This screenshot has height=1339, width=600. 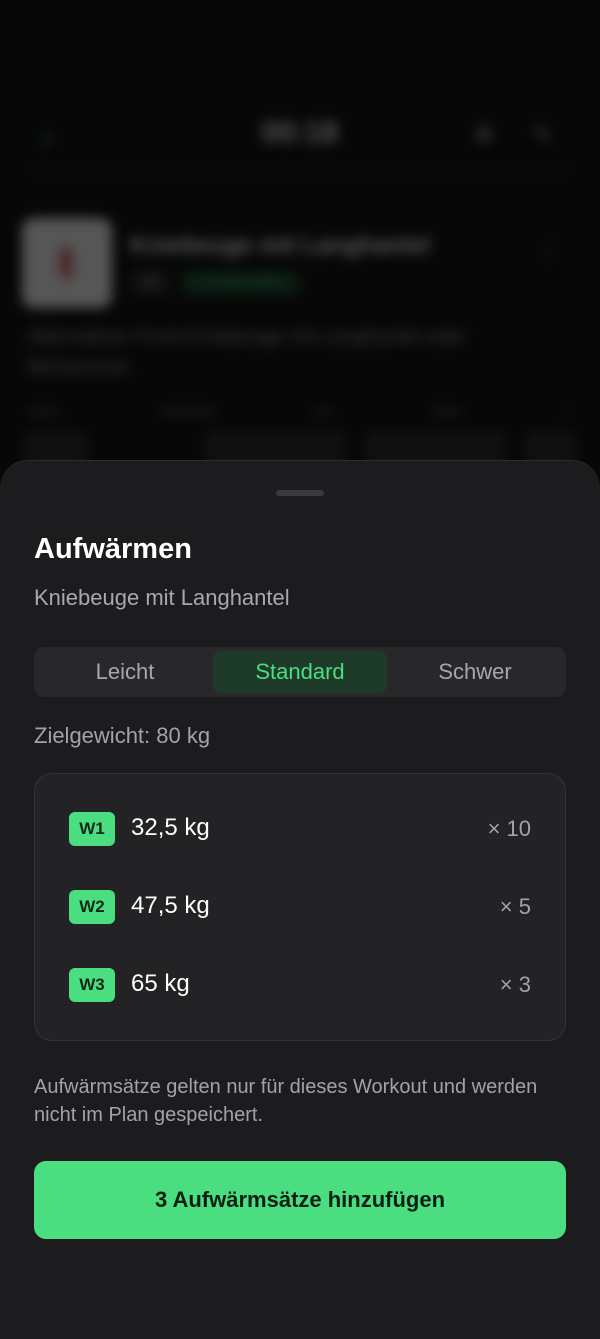 I want to click on sheet-subtitle: Kniebeuge mit Langhantel, so click(x=162, y=597).